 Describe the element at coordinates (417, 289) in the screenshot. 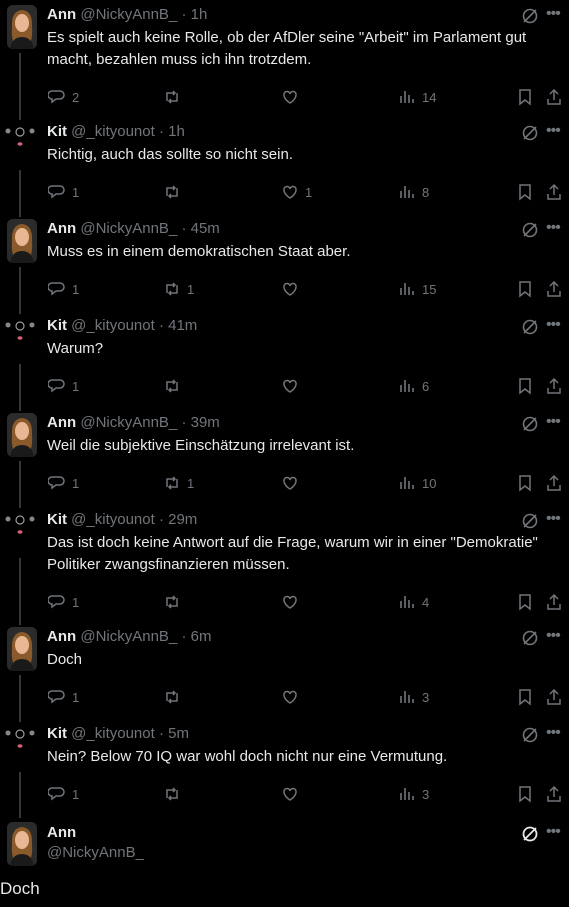

I see `views-button: 15` at that location.